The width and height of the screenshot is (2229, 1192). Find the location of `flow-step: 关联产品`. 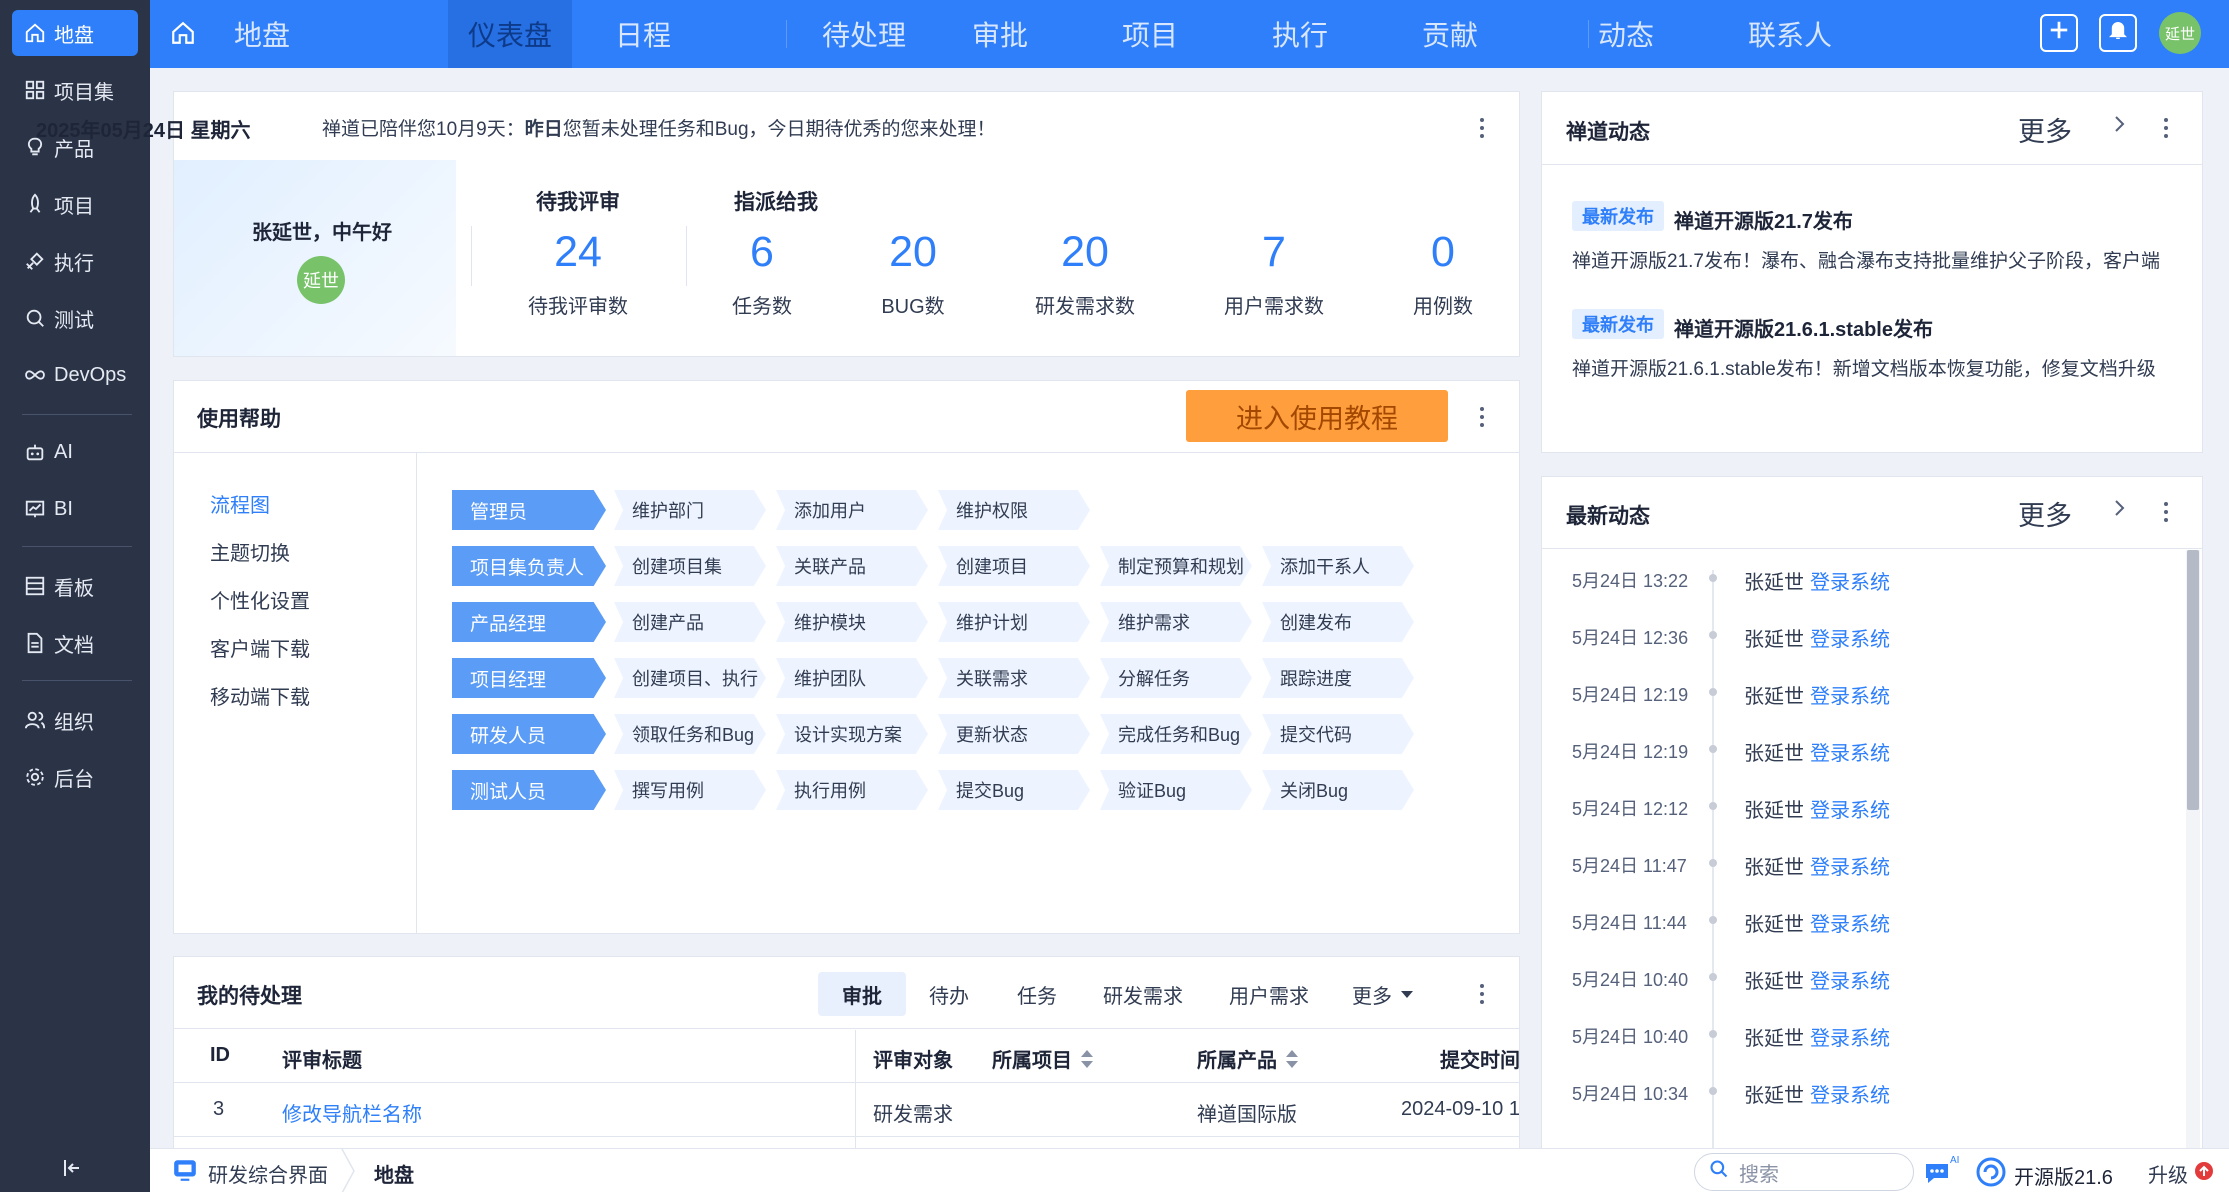

flow-step: 关联产品 is located at coordinates (852, 566).